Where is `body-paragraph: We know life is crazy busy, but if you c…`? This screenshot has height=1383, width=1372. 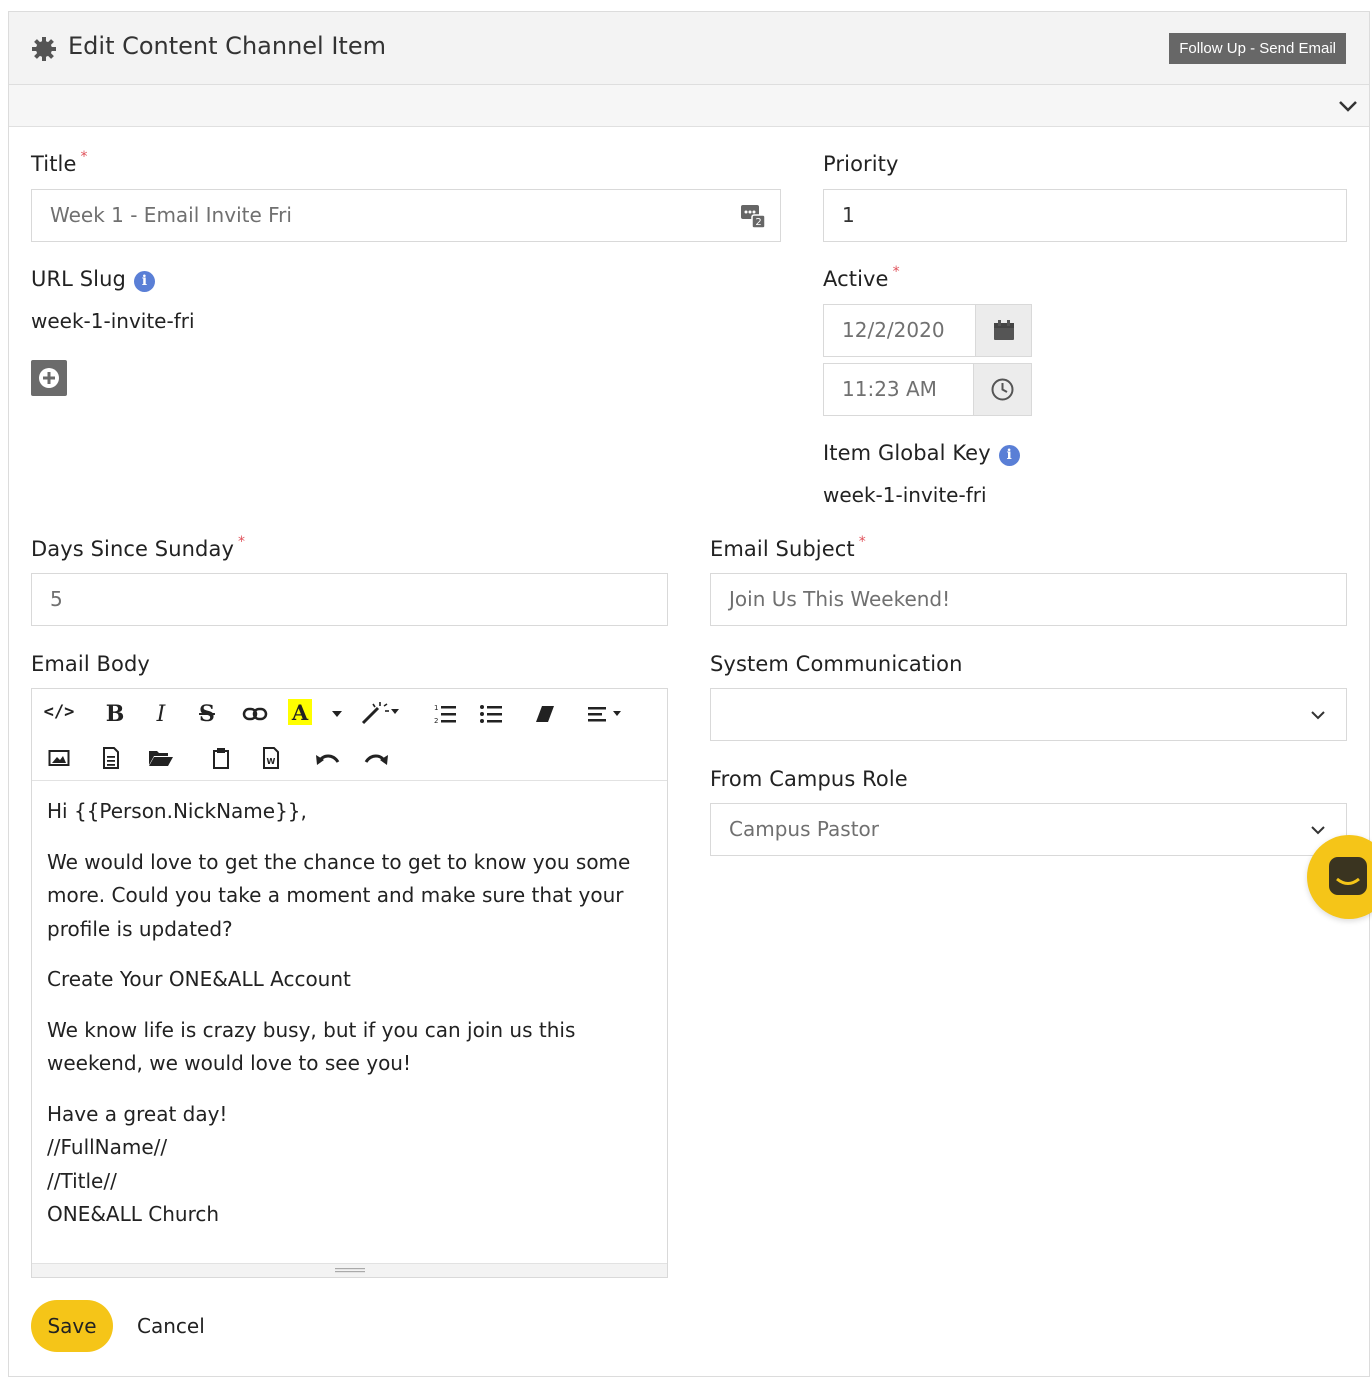 body-paragraph: We know life is crazy busy, but if you c… is located at coordinates (311, 1046).